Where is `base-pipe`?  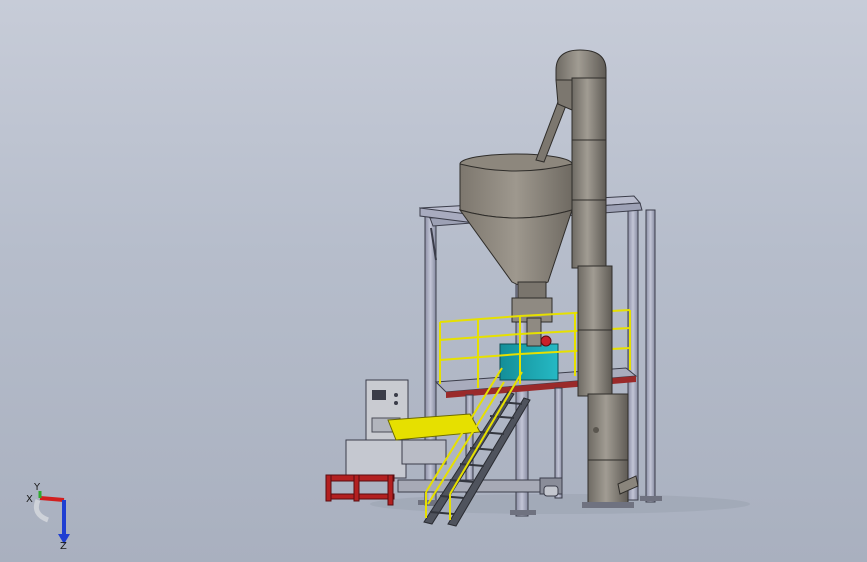
base-pipe is located at coordinates (551, 491).